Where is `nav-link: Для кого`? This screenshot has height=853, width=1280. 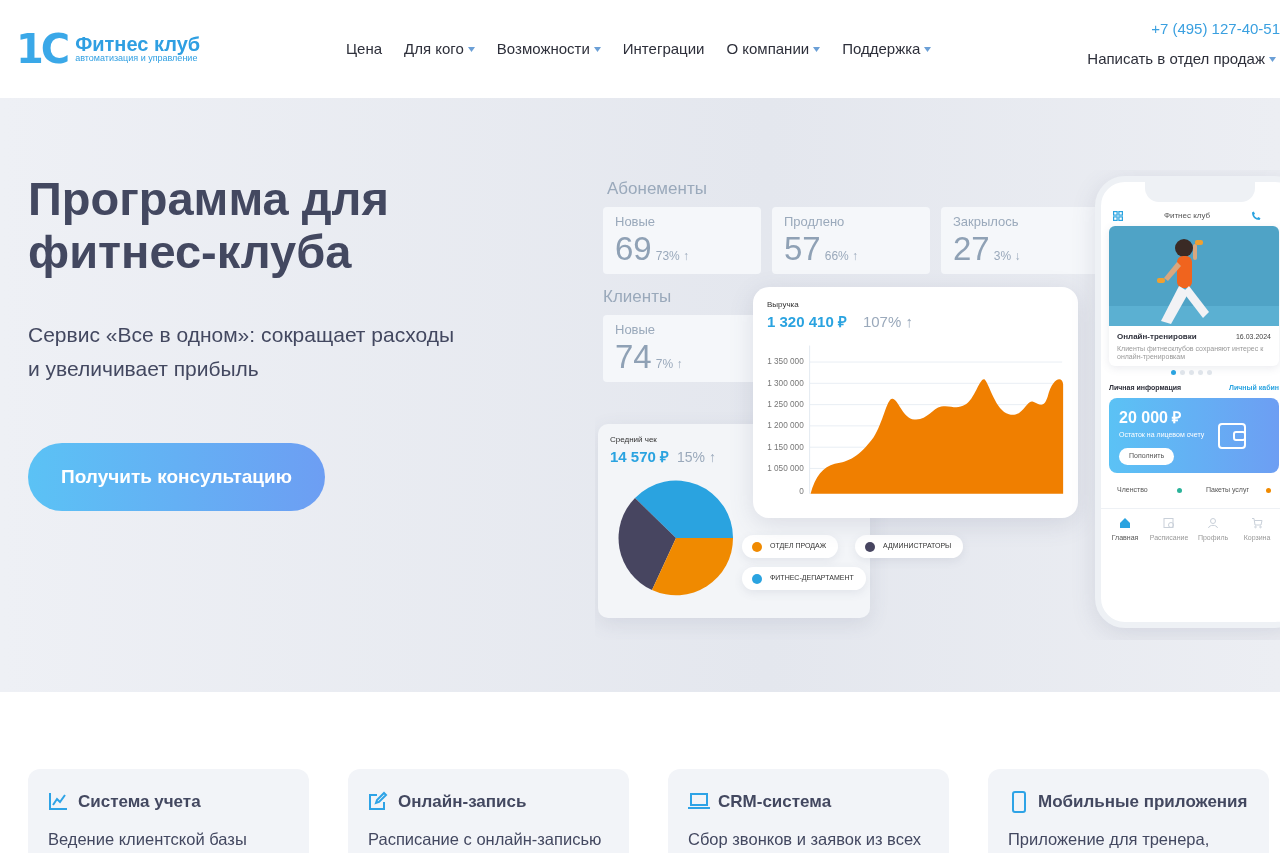
nav-link: Для кого is located at coordinates (439, 49).